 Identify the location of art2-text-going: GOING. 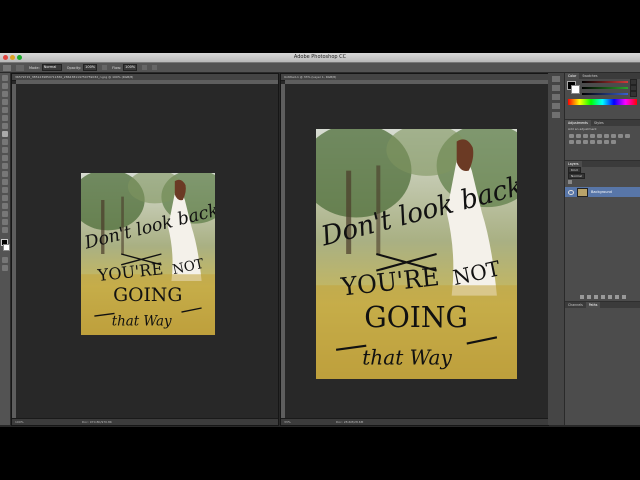
(416, 316).